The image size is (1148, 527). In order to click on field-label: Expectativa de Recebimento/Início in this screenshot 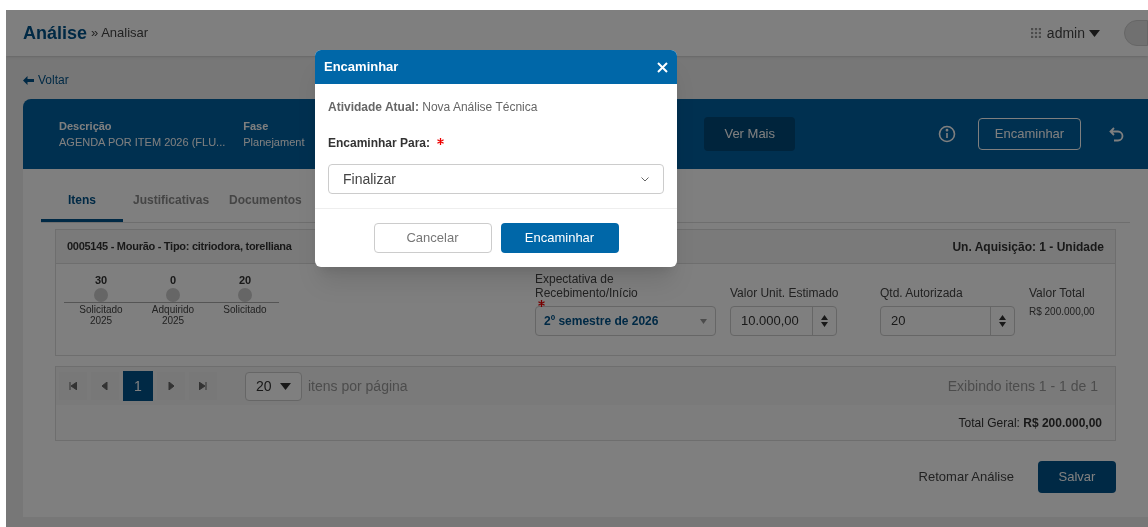, I will do `click(587, 286)`.